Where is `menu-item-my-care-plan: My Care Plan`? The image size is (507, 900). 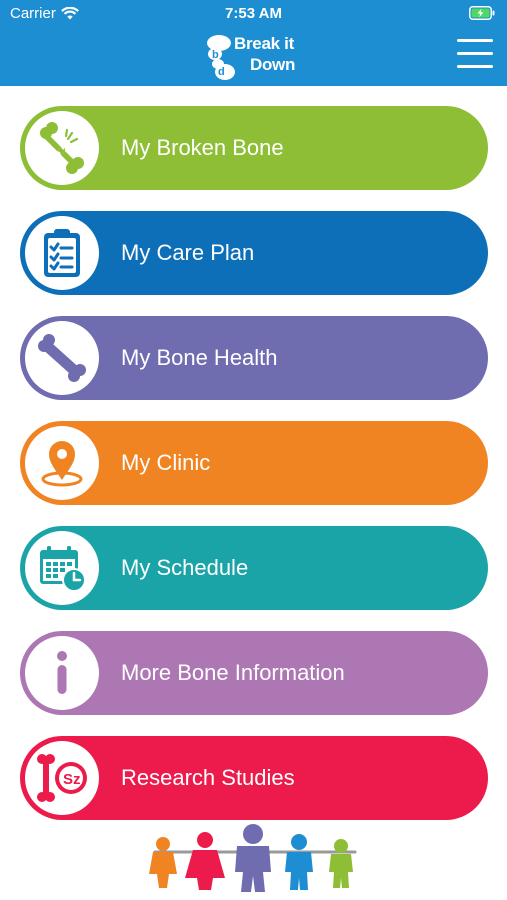 menu-item-my-care-plan: My Care Plan is located at coordinates (254, 253).